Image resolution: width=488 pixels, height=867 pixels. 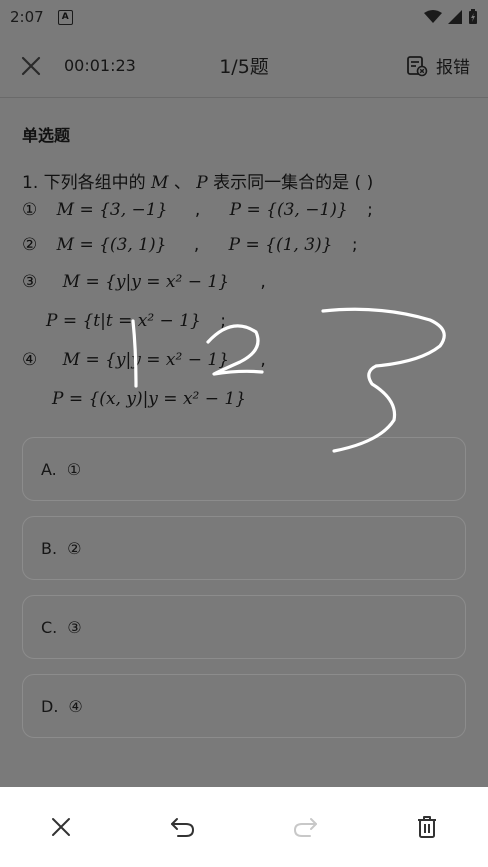 What do you see at coordinates (244, 155) in the screenshot?
I see `question-area: 单选题 1. 下列各组中的 M 、 P 表示同一集合的是 ( )` at bounding box center [244, 155].